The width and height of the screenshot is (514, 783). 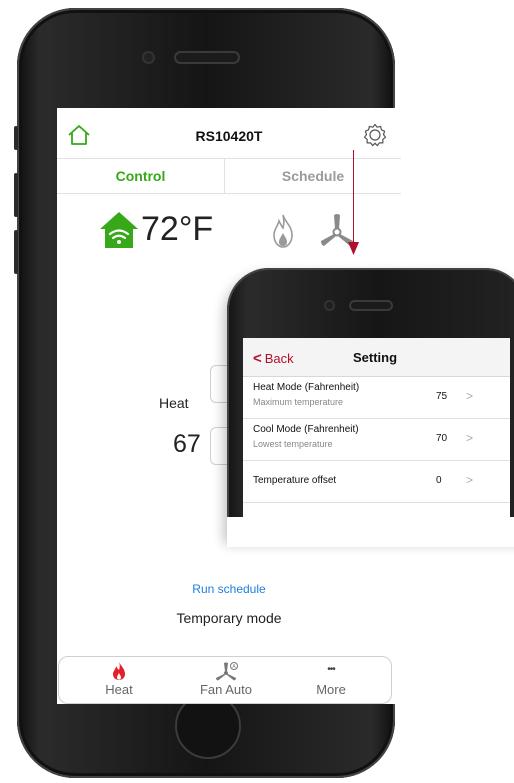 I want to click on bottom-tab-heat-label: Heat, so click(x=119, y=689).